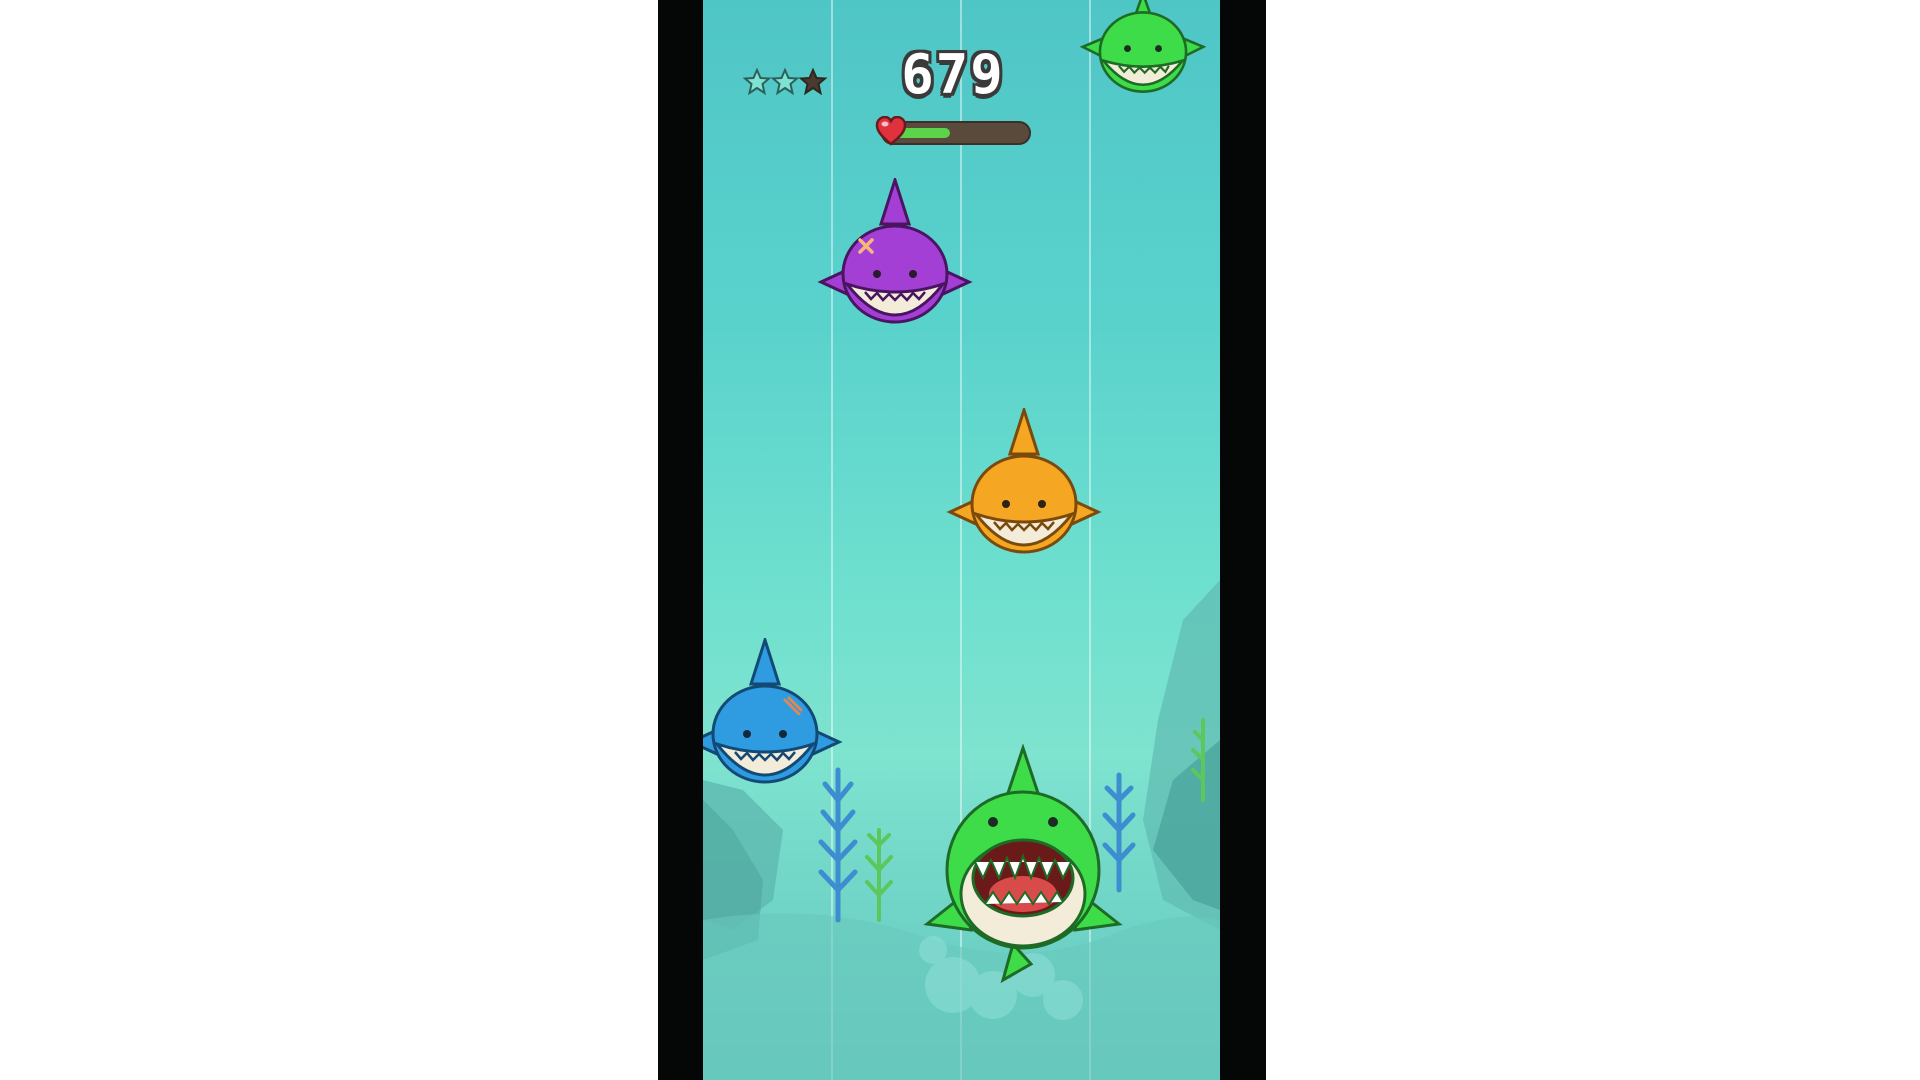  I want to click on heart-icon, so click(891, 131).